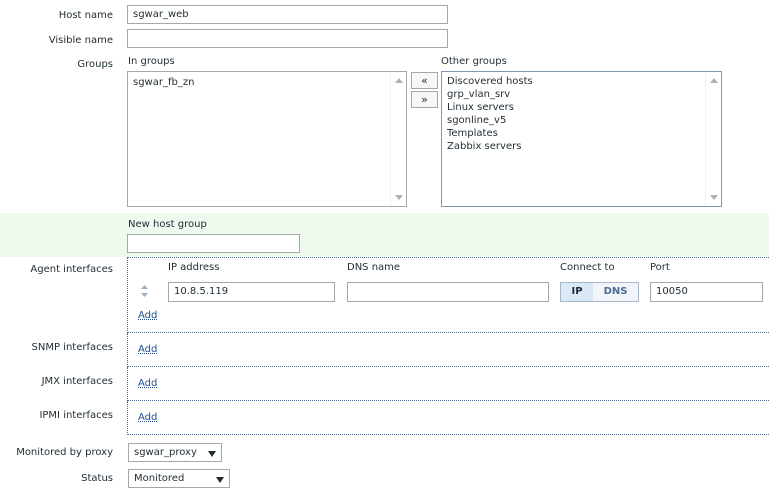 The height and width of the screenshot is (495, 769). Describe the element at coordinates (76, 415) in the screenshot. I see `ipmi-interfaces-label: IPMI interfaces` at that location.